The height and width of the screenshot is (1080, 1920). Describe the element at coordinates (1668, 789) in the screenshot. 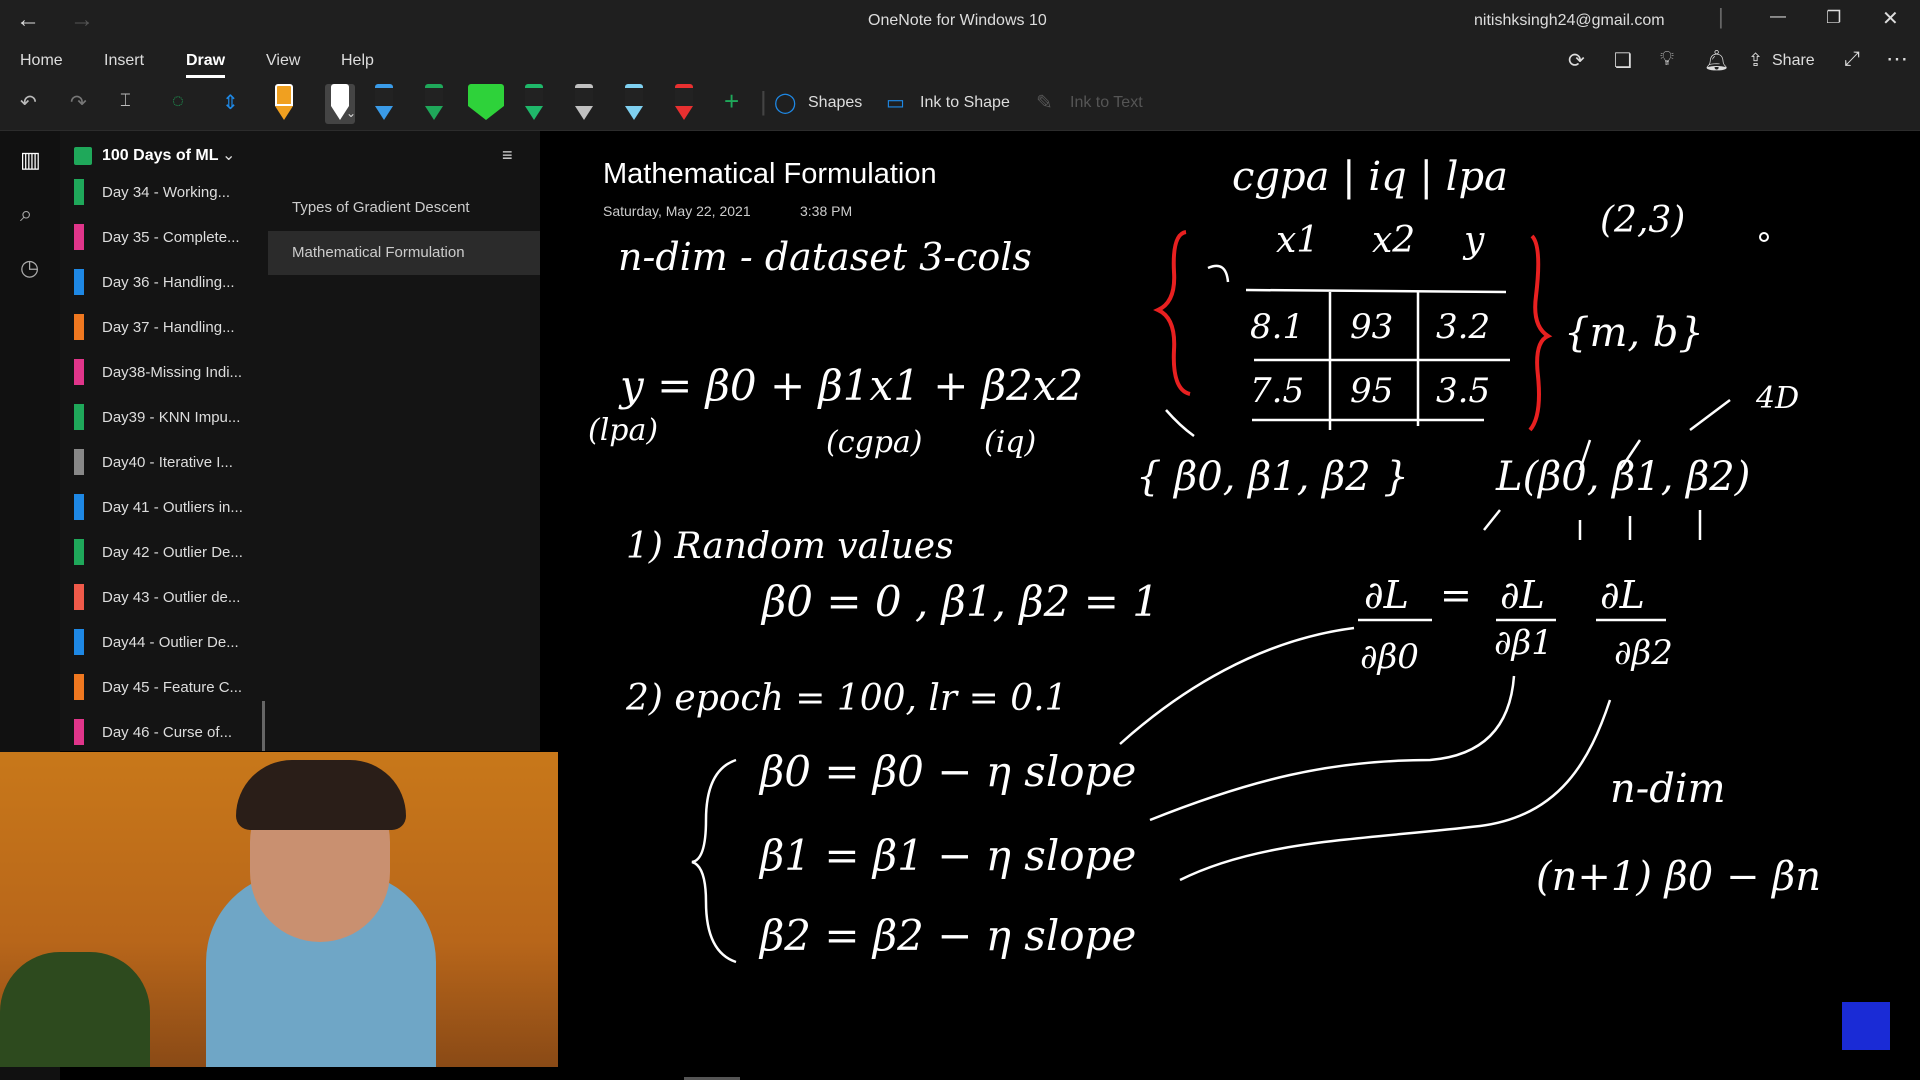

I see `ink-ndim: n-dim` at that location.